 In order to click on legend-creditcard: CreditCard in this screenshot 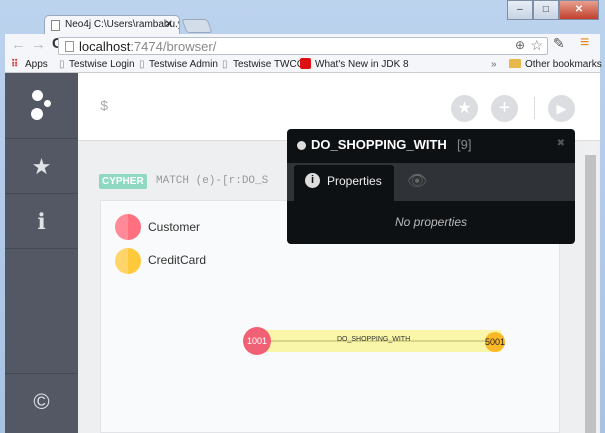, I will do `click(177, 260)`.